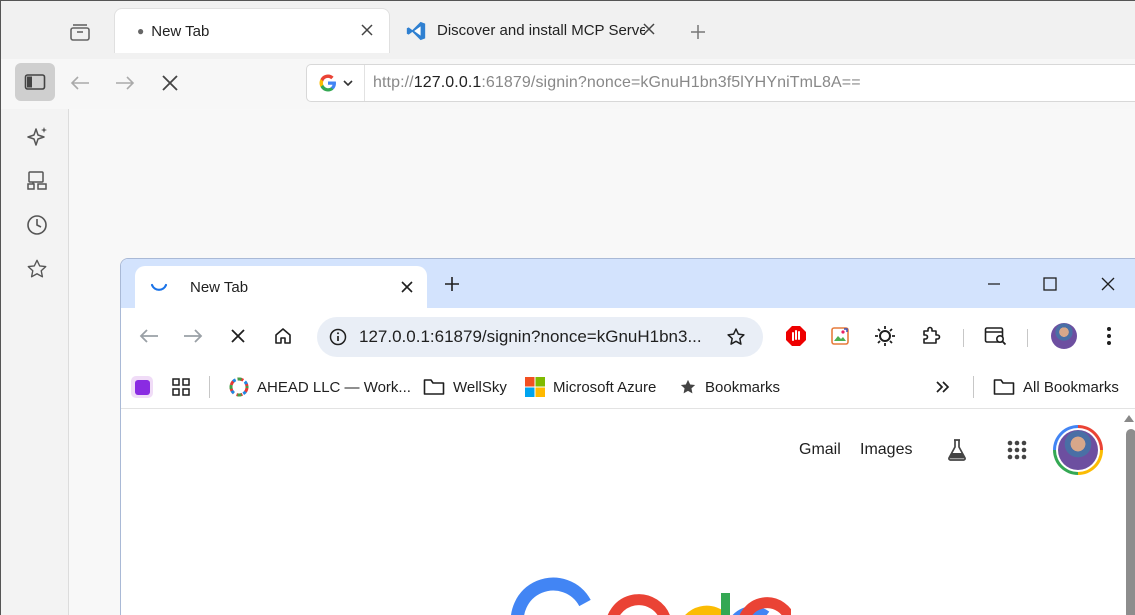  I want to click on maximize-icon, so click(1050, 284).